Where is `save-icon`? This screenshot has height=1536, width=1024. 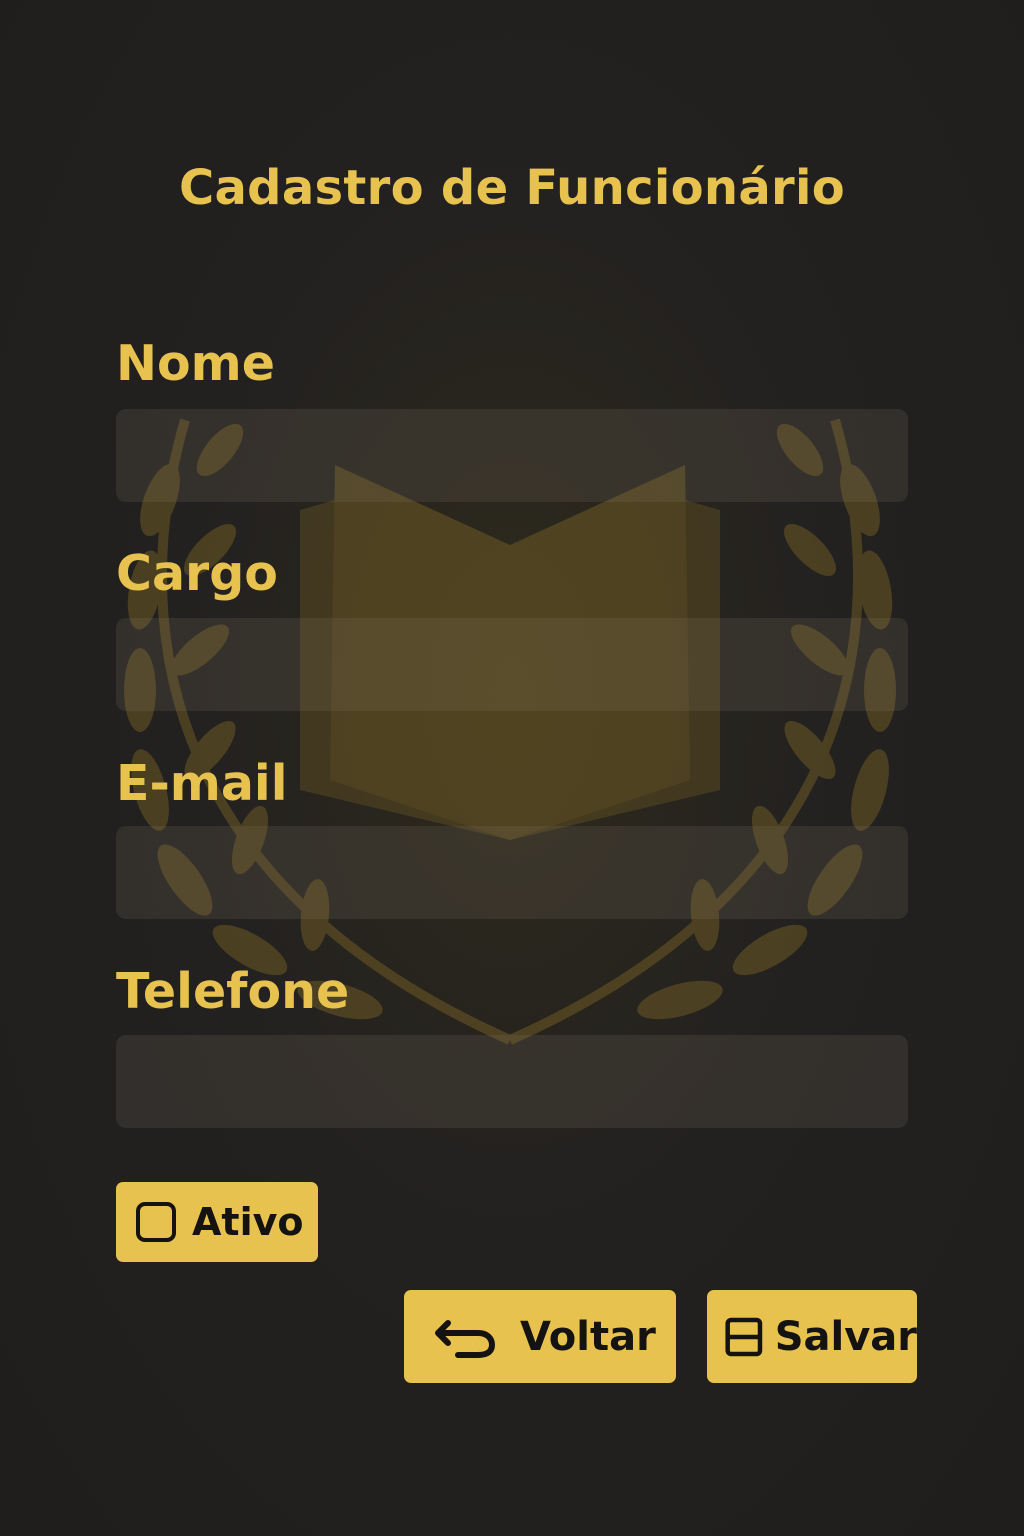 save-icon is located at coordinates (744, 1336).